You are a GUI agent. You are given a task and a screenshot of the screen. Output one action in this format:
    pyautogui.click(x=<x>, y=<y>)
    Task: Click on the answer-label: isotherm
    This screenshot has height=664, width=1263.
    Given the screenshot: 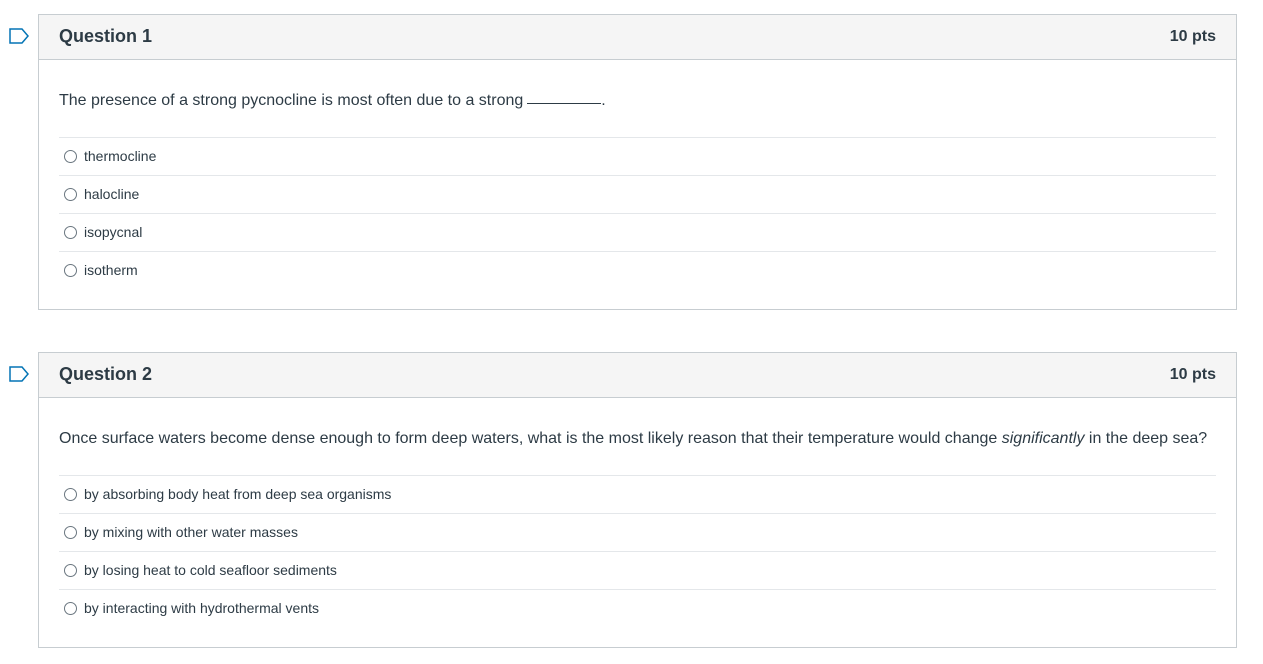 What is the action you would take?
    pyautogui.click(x=111, y=270)
    